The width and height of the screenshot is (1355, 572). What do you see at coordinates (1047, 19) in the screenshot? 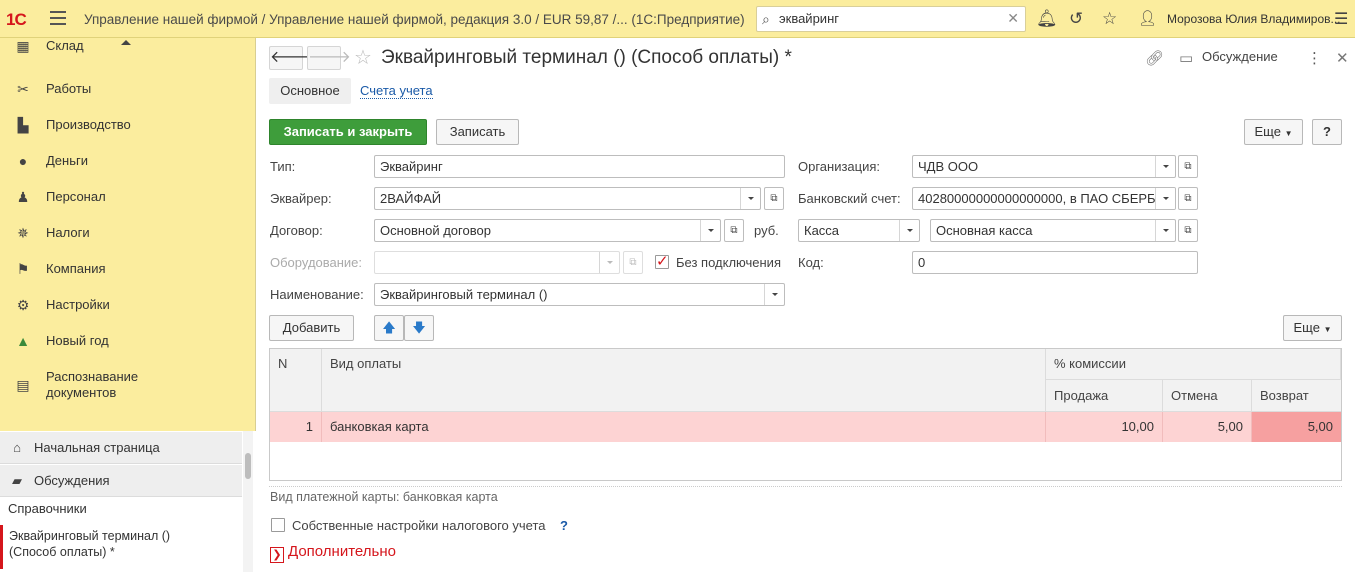
I see `bell-icon: 🔔︎` at bounding box center [1047, 19].